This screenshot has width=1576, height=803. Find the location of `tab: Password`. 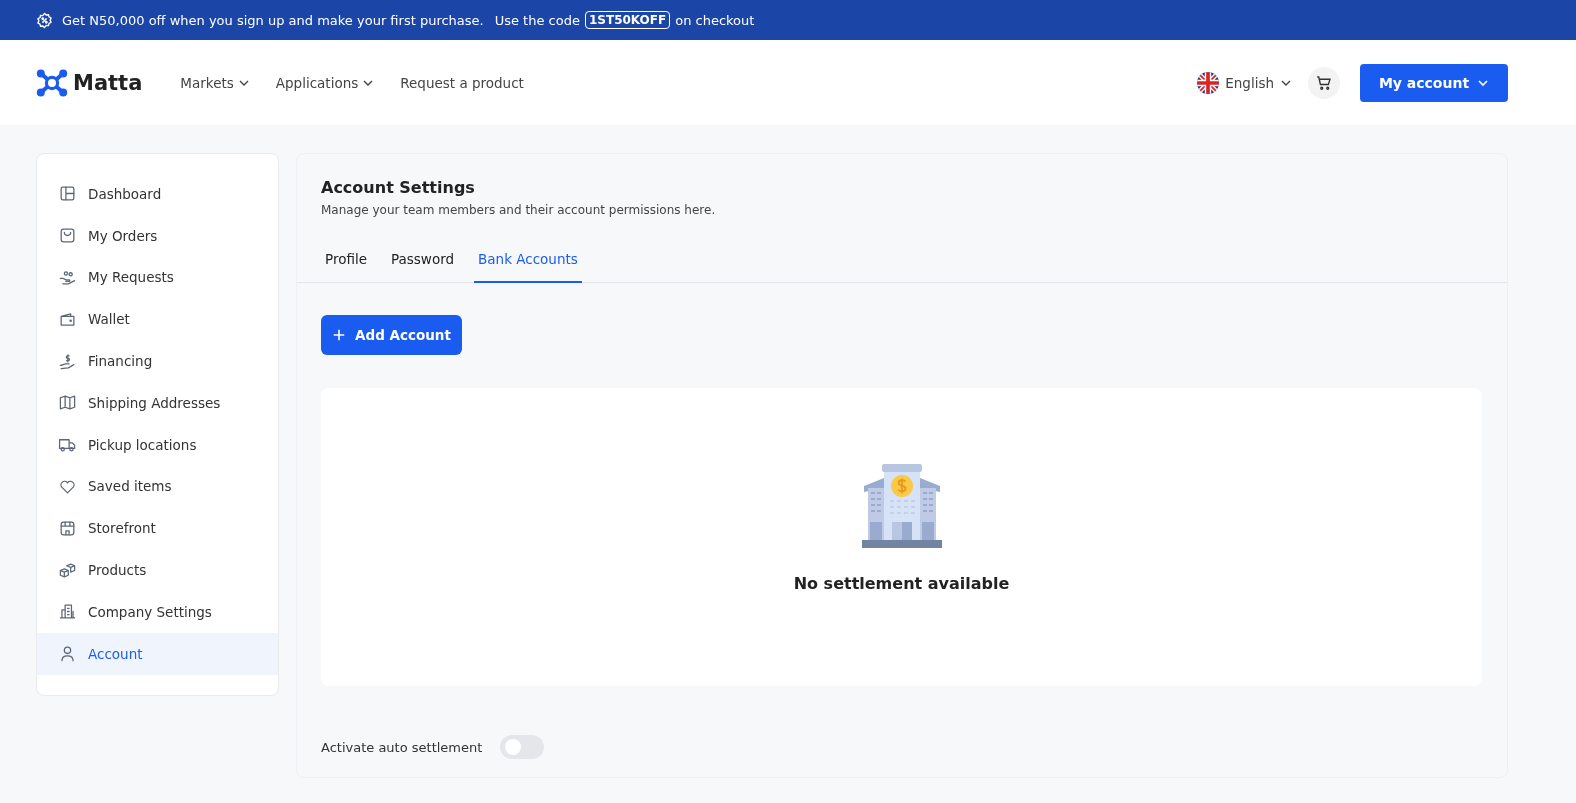

tab: Password is located at coordinates (423, 267).